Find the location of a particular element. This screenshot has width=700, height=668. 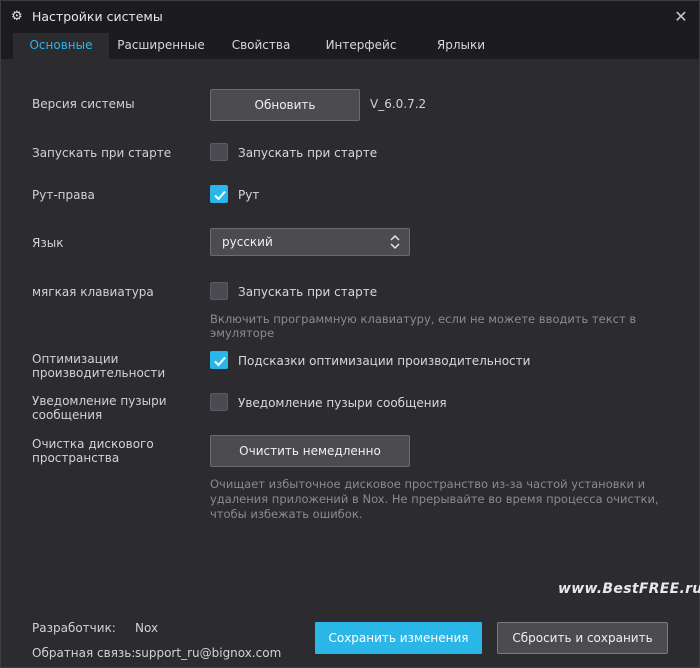

performance-checkbox-label: Подсказки оптимизации производительности is located at coordinates (384, 361).